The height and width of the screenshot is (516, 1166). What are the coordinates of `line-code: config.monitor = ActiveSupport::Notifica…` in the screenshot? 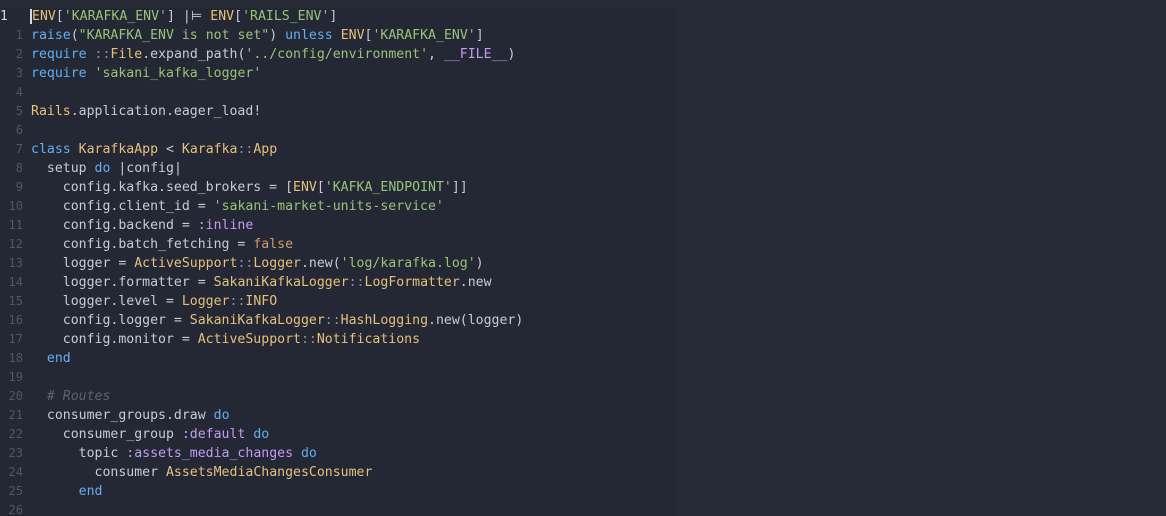 It's located at (225, 339).